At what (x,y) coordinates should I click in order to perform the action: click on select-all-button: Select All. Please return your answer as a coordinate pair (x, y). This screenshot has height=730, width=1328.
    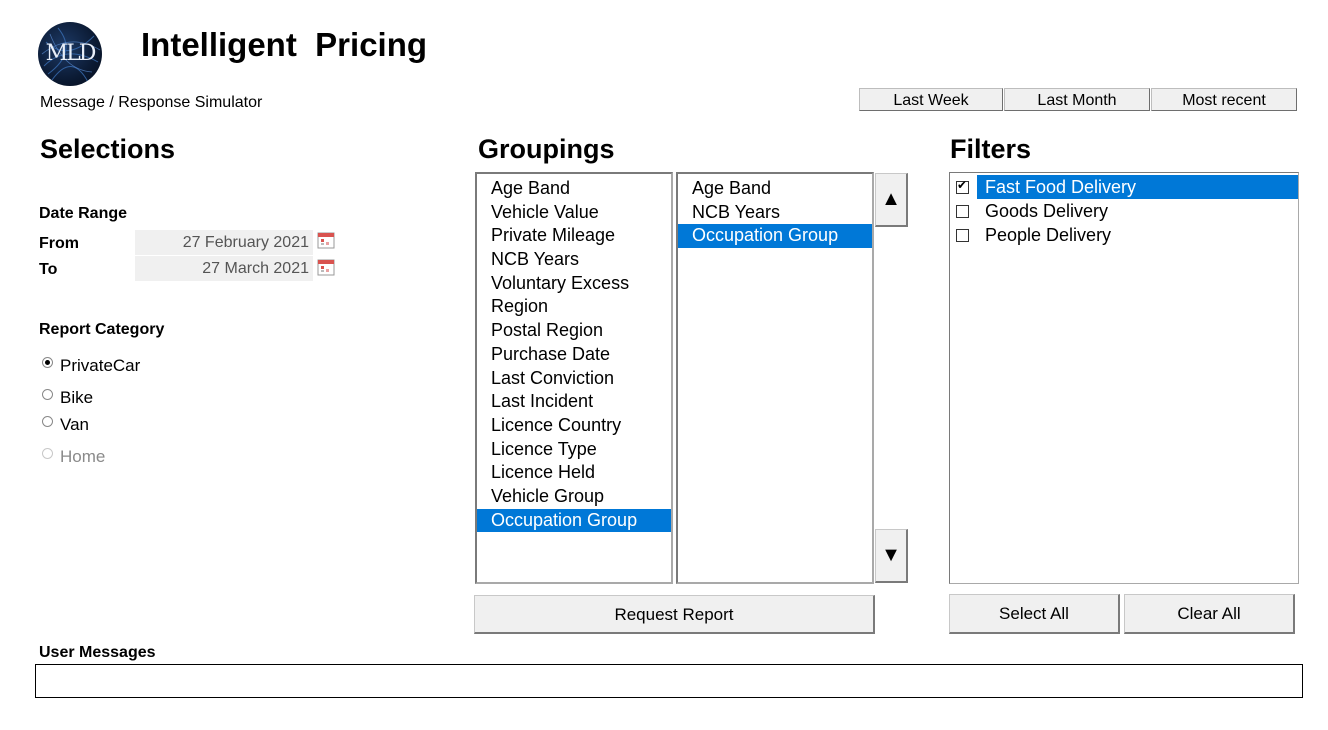
    Looking at the image, I should click on (1034, 614).